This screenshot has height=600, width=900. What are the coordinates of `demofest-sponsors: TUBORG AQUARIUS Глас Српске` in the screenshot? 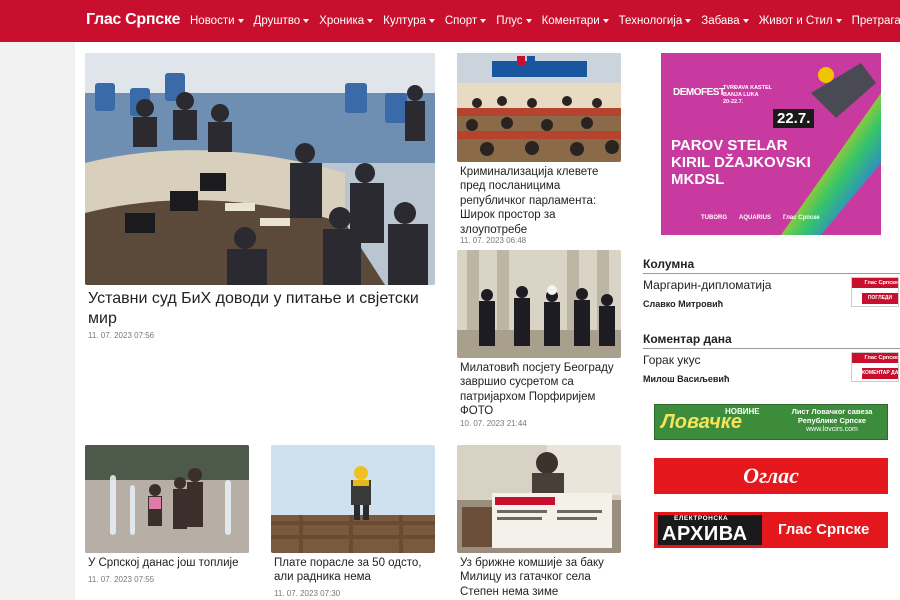 It's located at (760, 218).